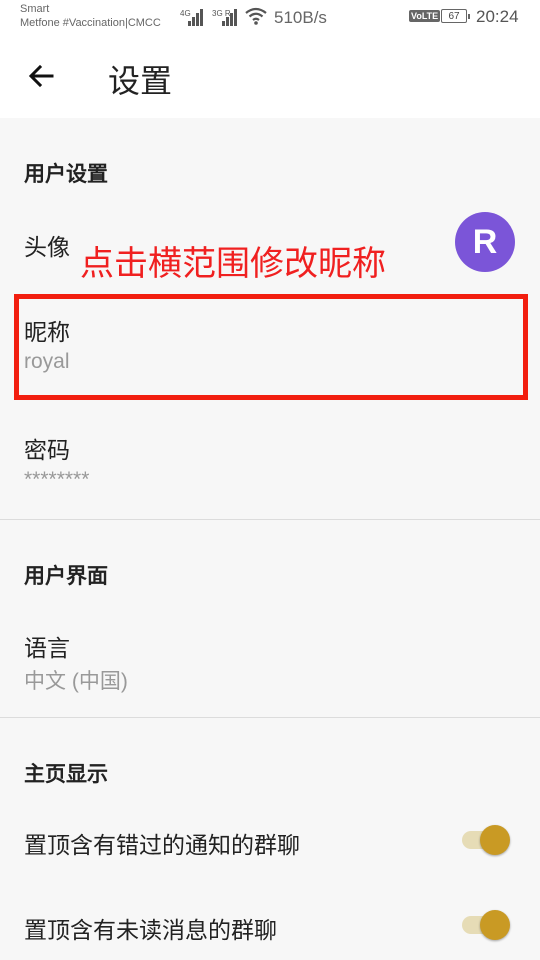 This screenshot has height=960, width=540. What do you see at coordinates (425, 16) in the screenshot?
I see `volte-icon: VoLTE` at bounding box center [425, 16].